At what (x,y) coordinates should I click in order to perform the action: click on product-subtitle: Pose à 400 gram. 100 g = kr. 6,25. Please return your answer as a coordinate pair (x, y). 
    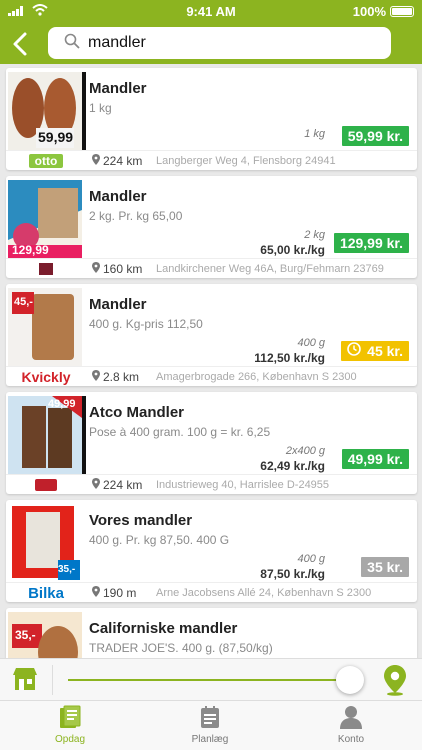
    Looking at the image, I should click on (180, 432).